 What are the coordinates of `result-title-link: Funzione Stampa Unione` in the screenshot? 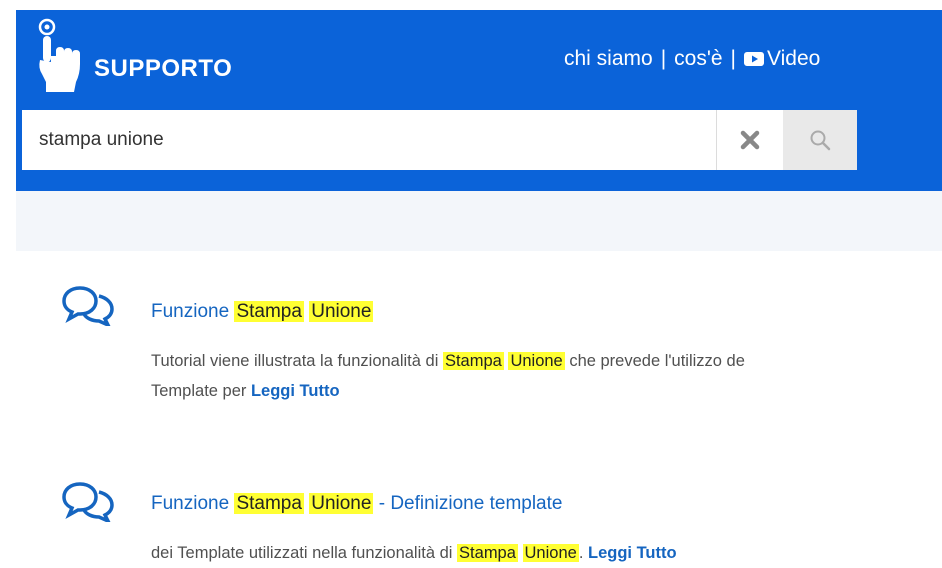 It's located at (262, 312).